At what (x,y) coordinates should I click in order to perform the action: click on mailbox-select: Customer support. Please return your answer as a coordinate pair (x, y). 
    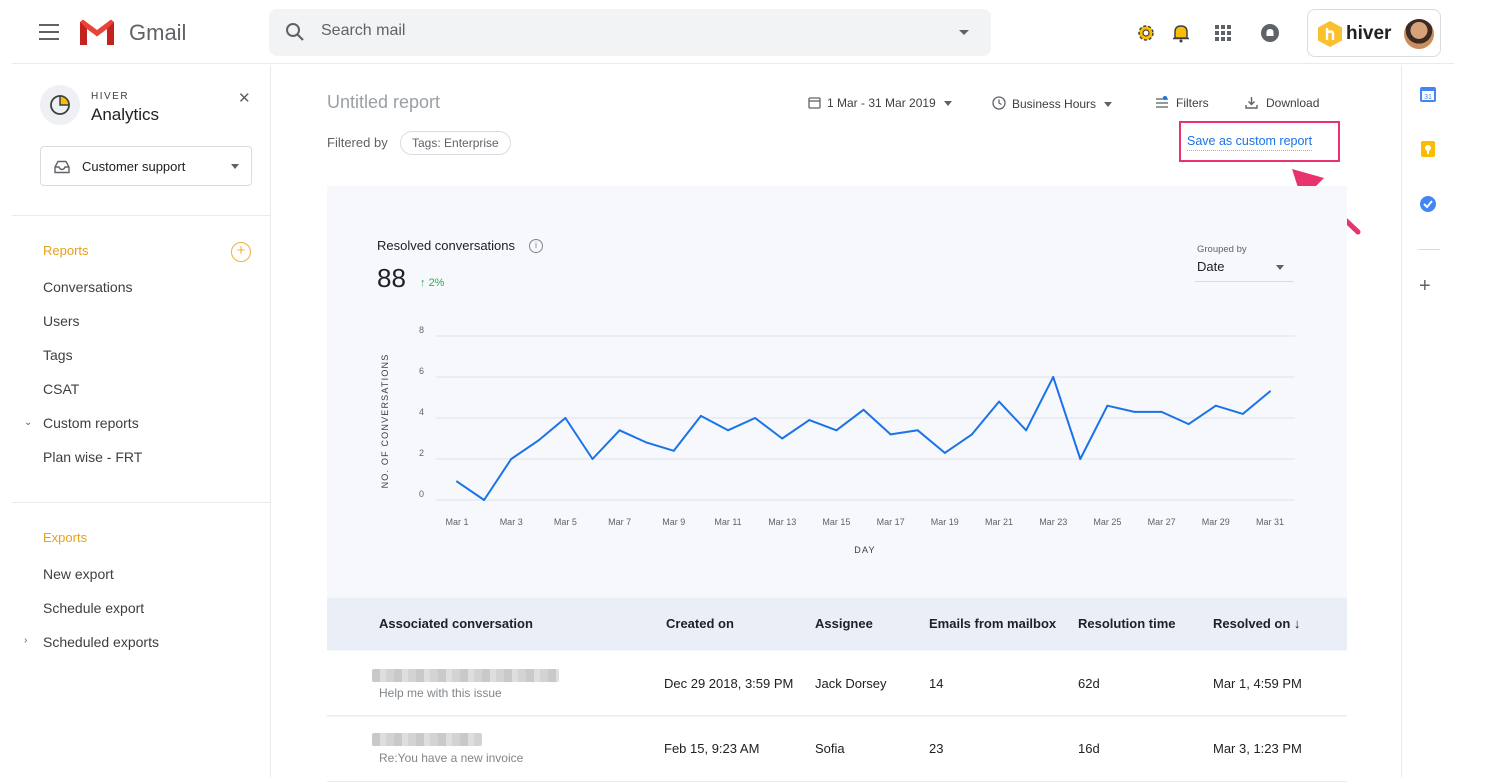
    Looking at the image, I should click on (146, 166).